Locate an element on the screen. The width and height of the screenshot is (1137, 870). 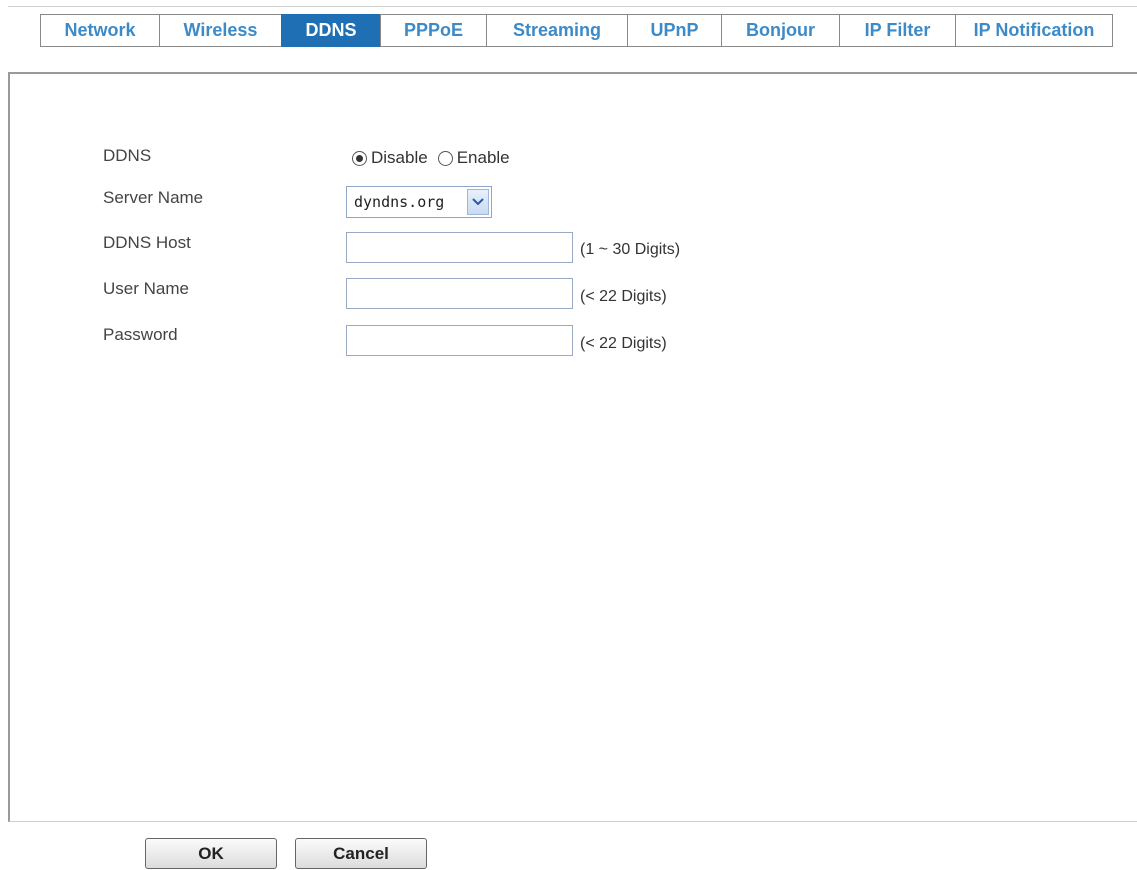
server-name-label: Server Name is located at coordinates (153, 197).